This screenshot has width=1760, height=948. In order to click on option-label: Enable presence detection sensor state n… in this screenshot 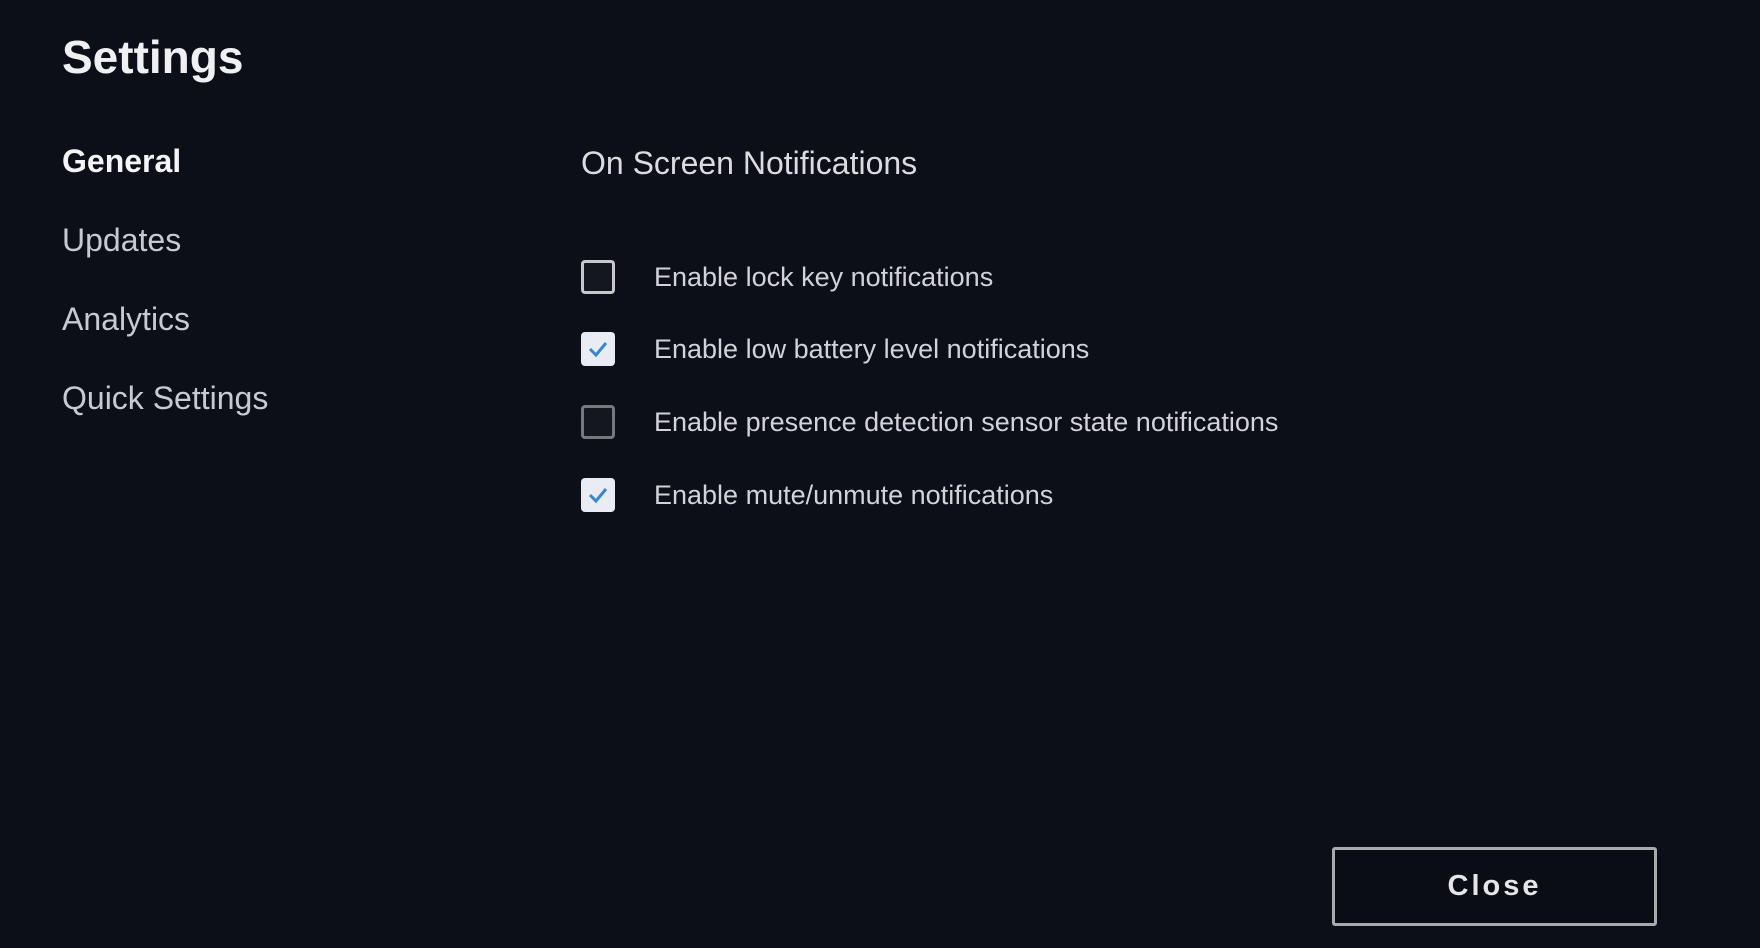, I will do `click(966, 421)`.